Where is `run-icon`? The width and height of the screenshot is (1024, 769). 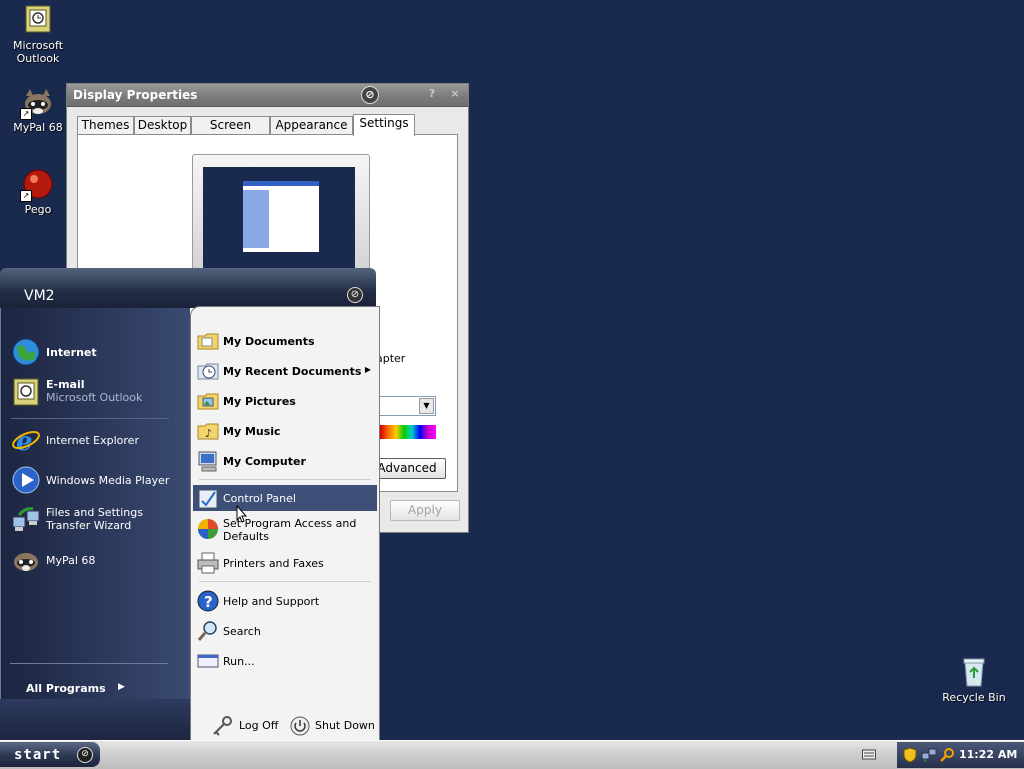
run-icon is located at coordinates (208, 661).